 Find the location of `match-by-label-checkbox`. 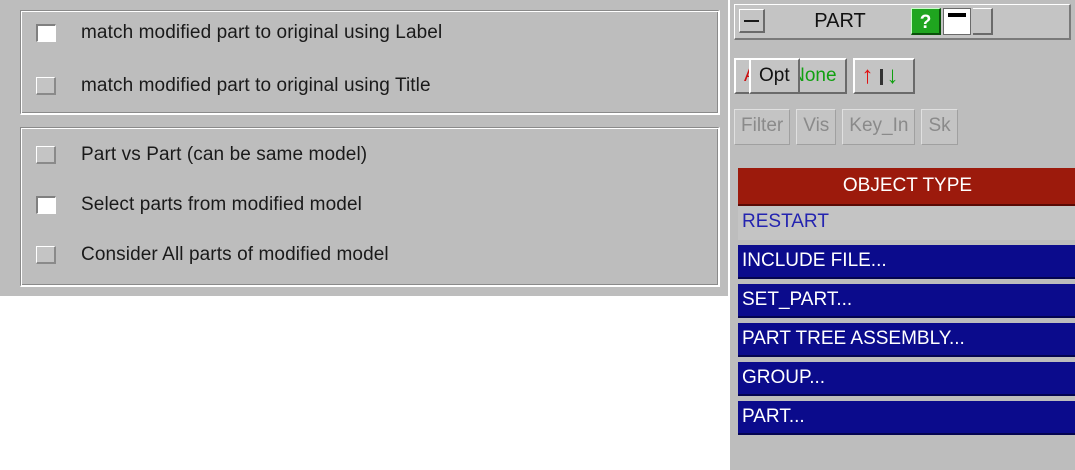

match-by-label-checkbox is located at coordinates (46, 33).